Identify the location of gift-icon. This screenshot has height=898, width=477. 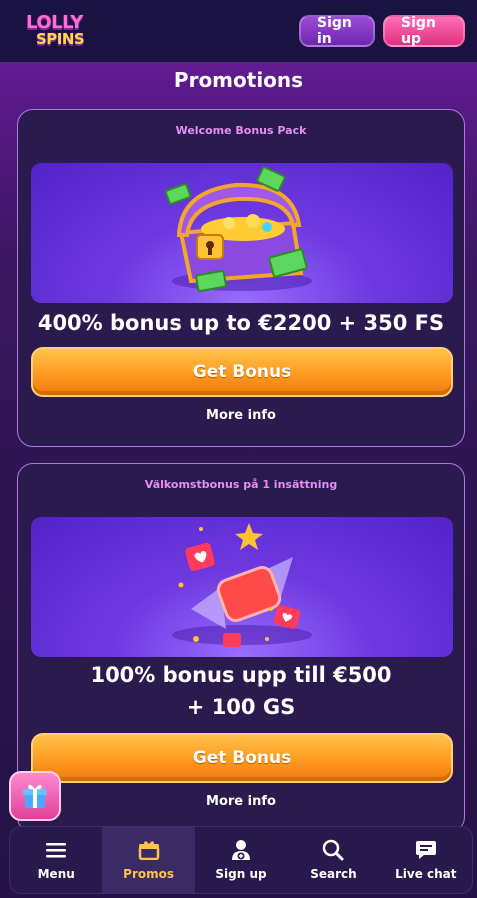
(35, 796).